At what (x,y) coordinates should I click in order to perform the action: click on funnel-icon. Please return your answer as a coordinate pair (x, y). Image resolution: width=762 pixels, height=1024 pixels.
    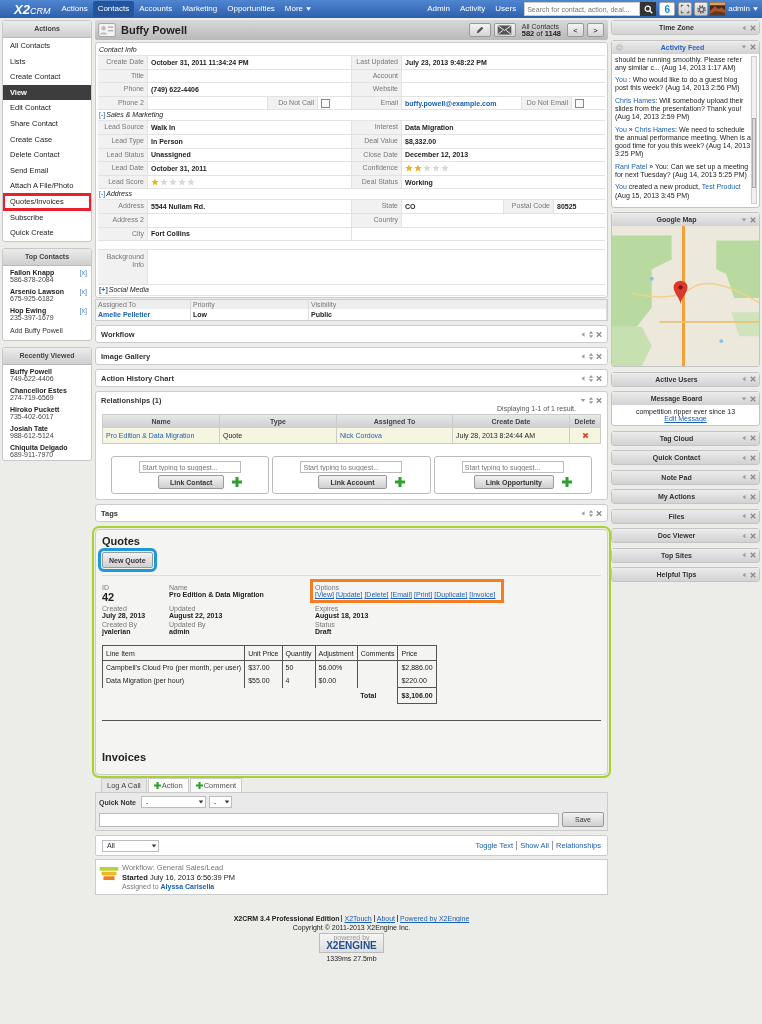
    Looking at the image, I should click on (109, 874).